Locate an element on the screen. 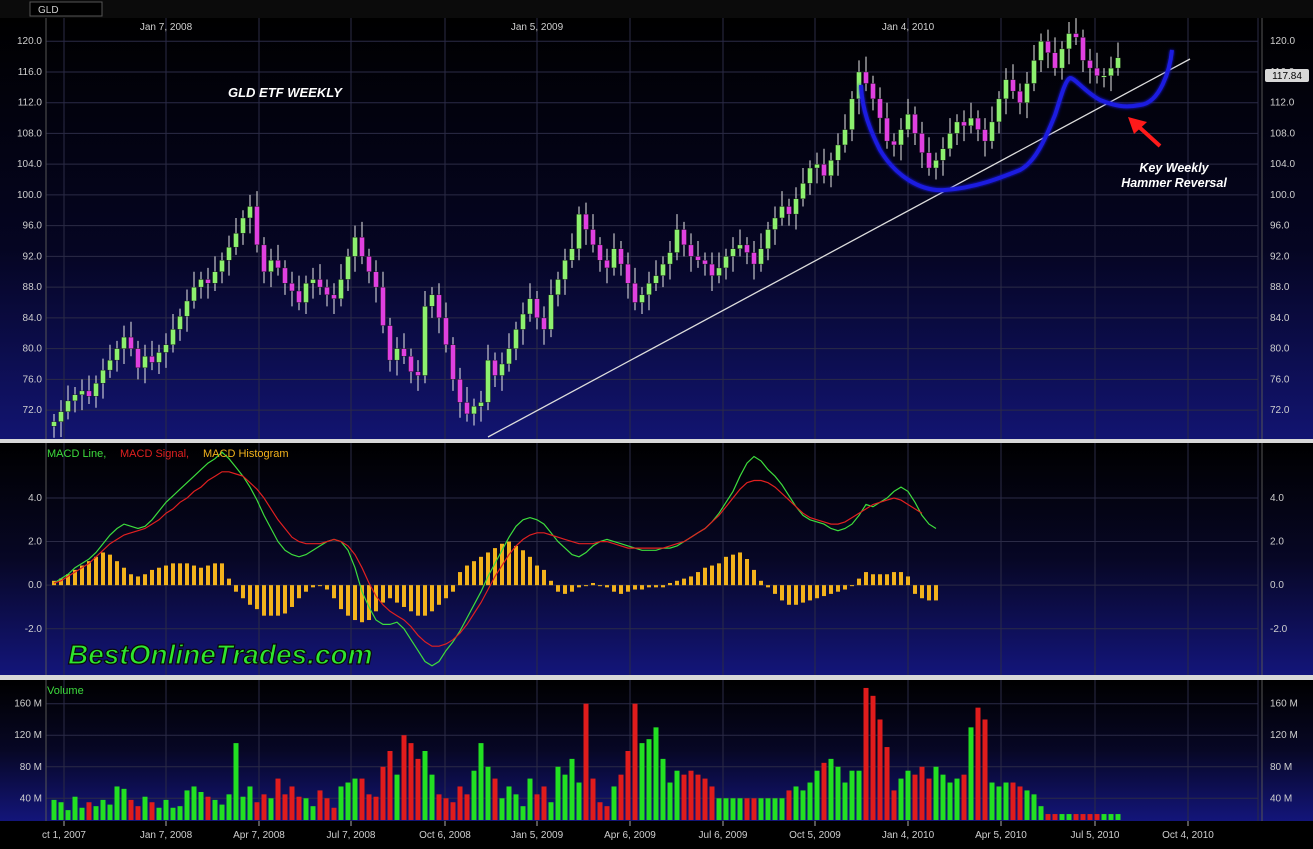 This screenshot has width=1313, height=849. price-tick-label-right: 112.0 is located at coordinates (1282, 103).